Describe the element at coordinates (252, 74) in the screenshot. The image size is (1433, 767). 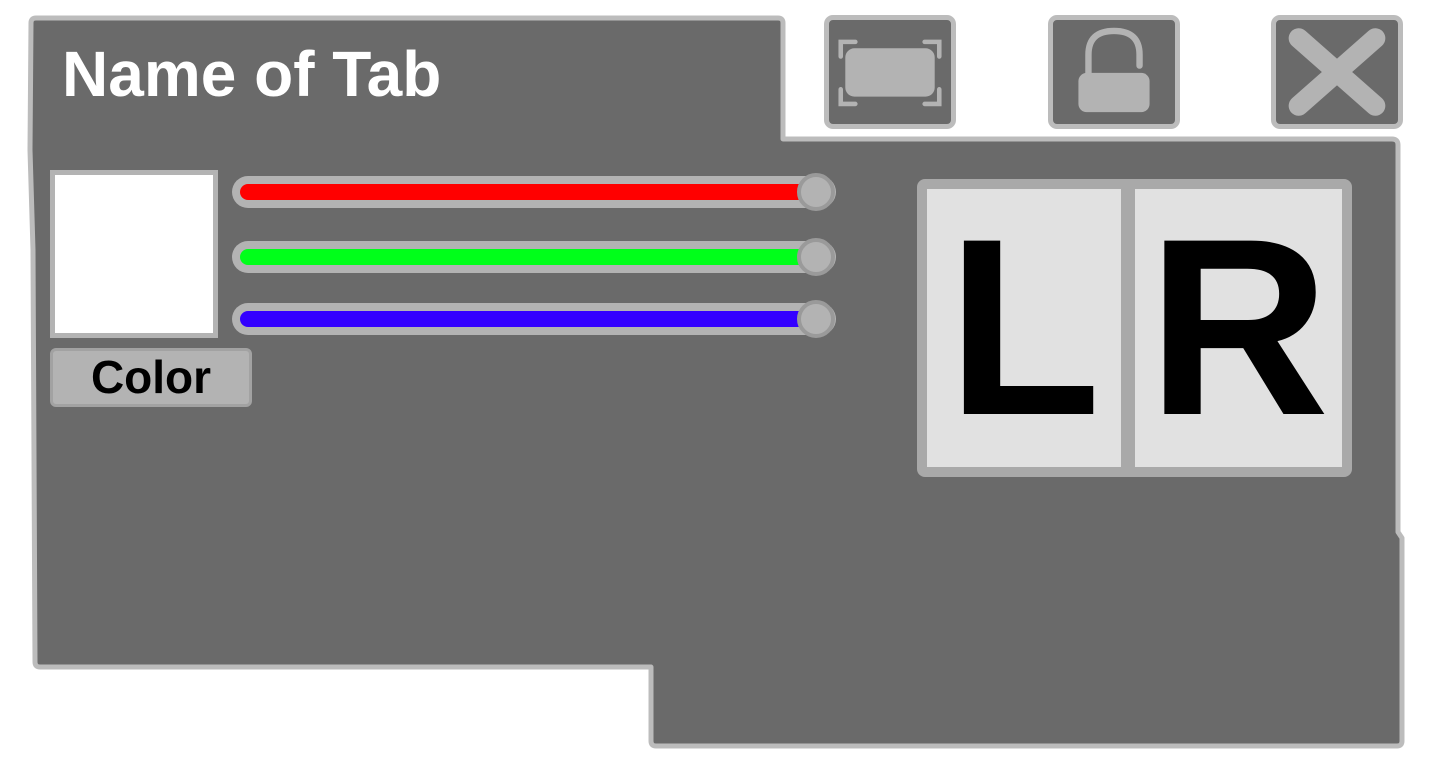
I see `tab-title: Name of Tab` at that location.